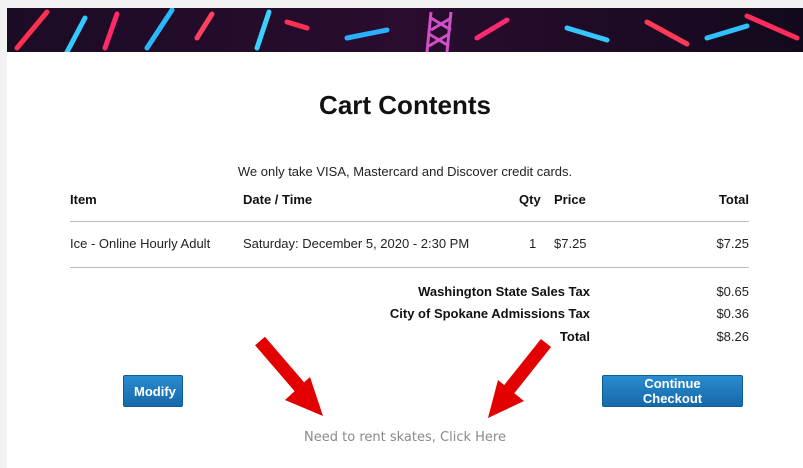 The height and width of the screenshot is (468, 803). What do you see at coordinates (289, 376) in the screenshot?
I see `left-arrow-icon` at bounding box center [289, 376].